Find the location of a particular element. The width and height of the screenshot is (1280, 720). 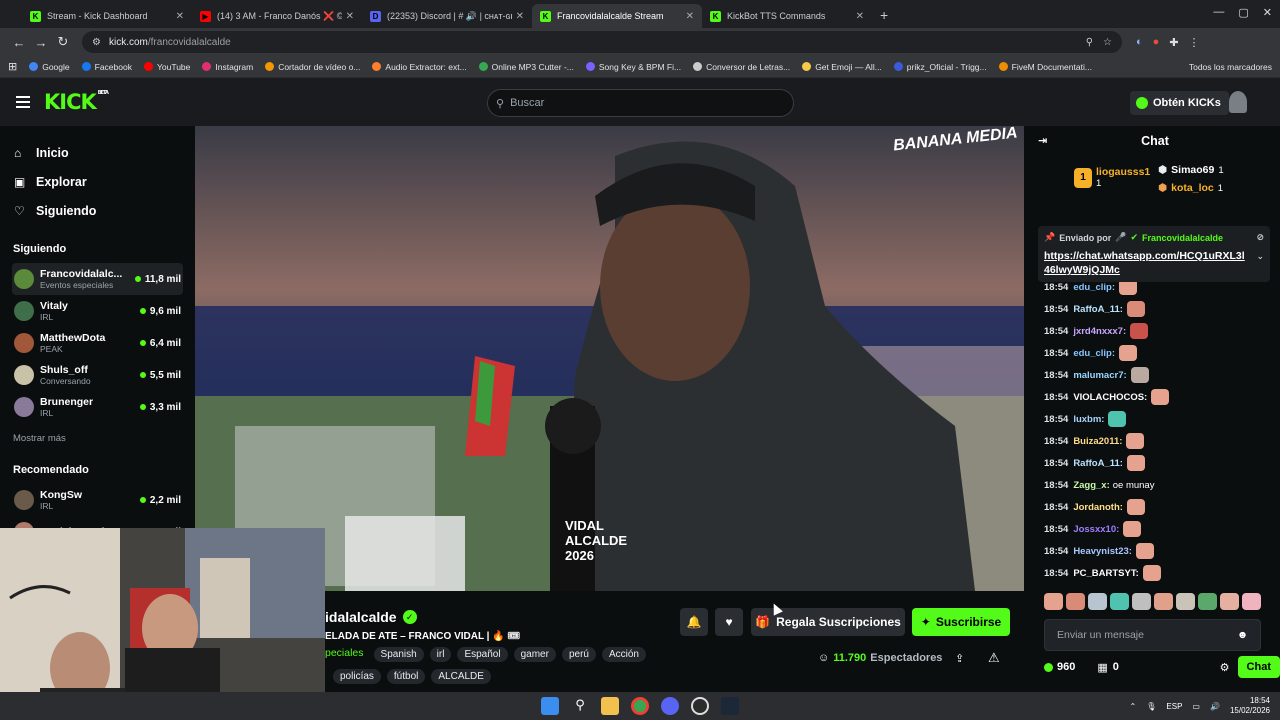

apps-grid-icon: ⊞ is located at coordinates (12, 66).